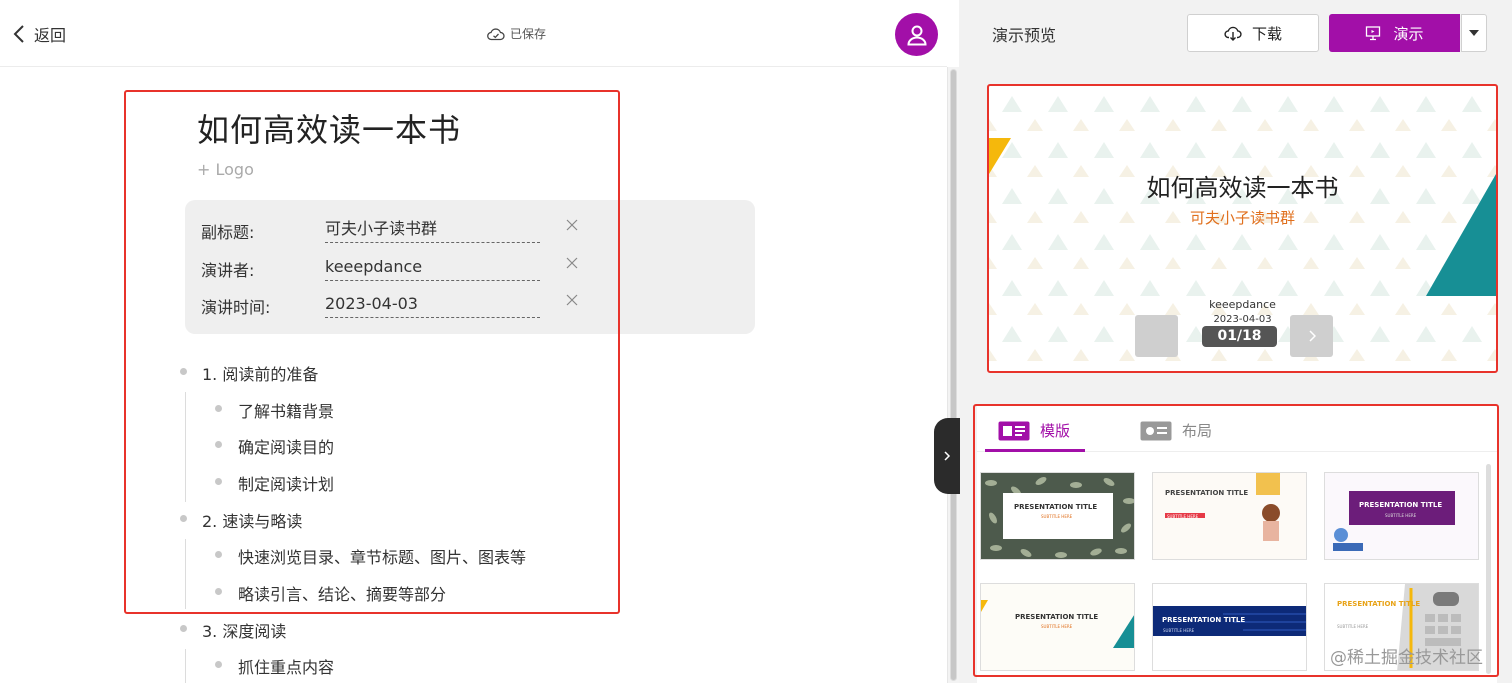 Image resolution: width=1512 pixels, height=683 pixels. Describe the element at coordinates (432, 306) in the screenshot. I see `date-input: 2023-04-03` at that location.